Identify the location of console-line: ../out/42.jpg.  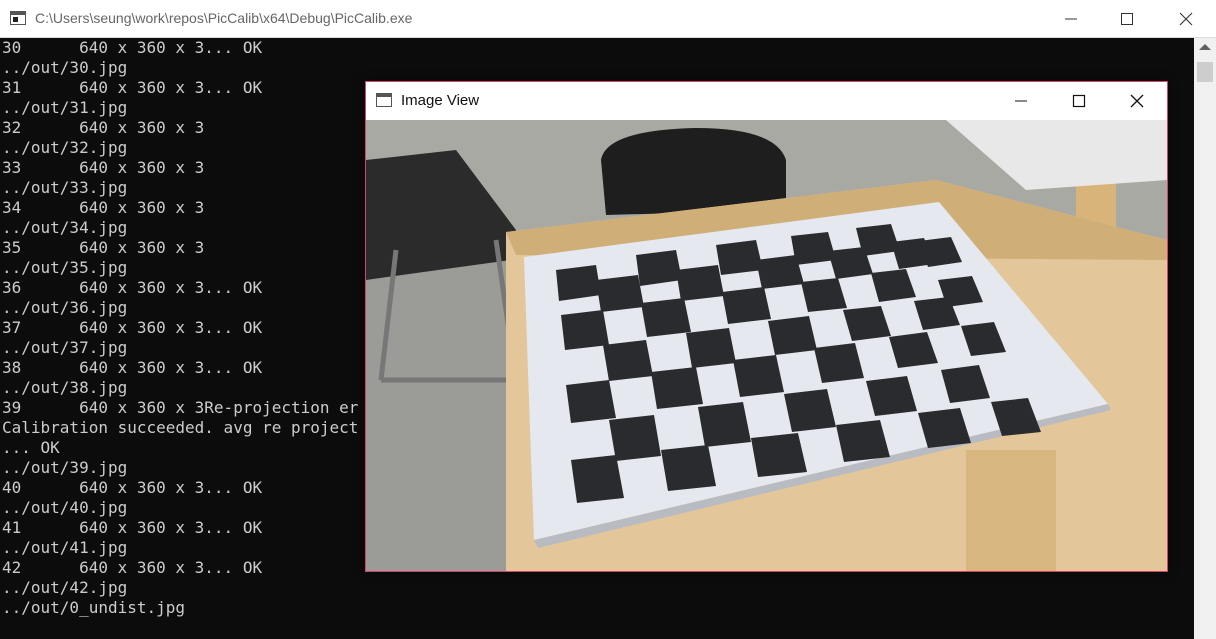
(65, 587).